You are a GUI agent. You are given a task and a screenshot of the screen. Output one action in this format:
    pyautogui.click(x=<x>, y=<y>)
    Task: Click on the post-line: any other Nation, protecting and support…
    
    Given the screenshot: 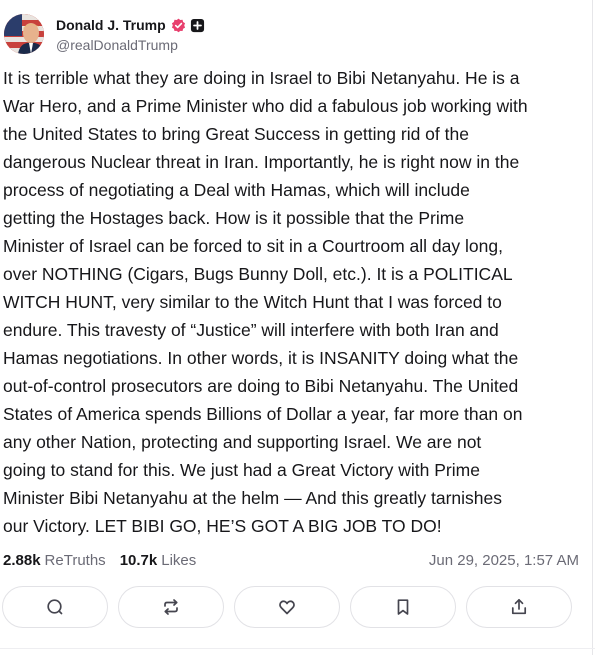 What is the action you would take?
    pyautogui.click(x=242, y=442)
    